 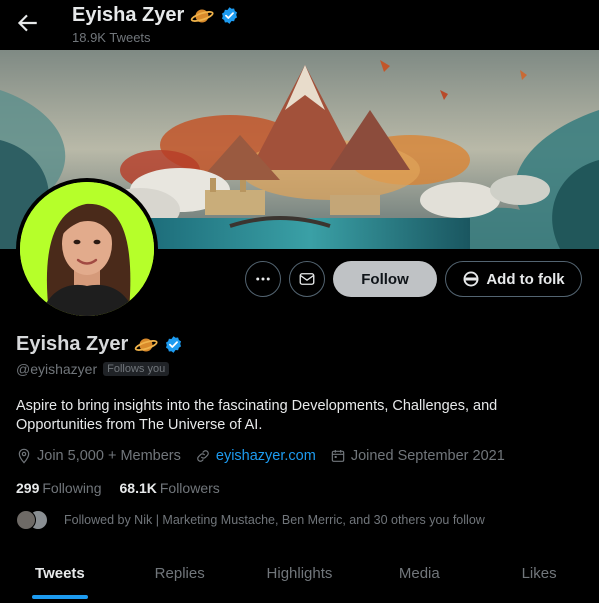 I want to click on website-item: eyishazyer.com, so click(x=255, y=456).